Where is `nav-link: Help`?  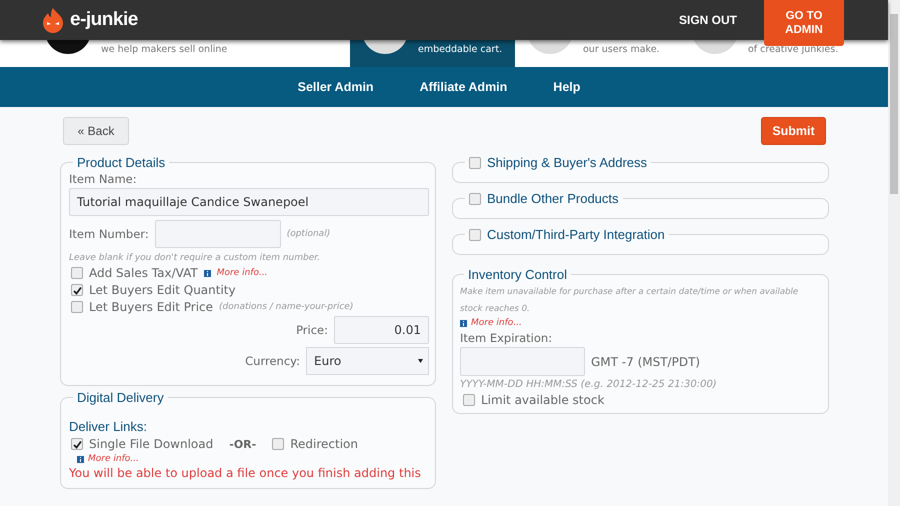
nav-link: Help is located at coordinates (566, 87).